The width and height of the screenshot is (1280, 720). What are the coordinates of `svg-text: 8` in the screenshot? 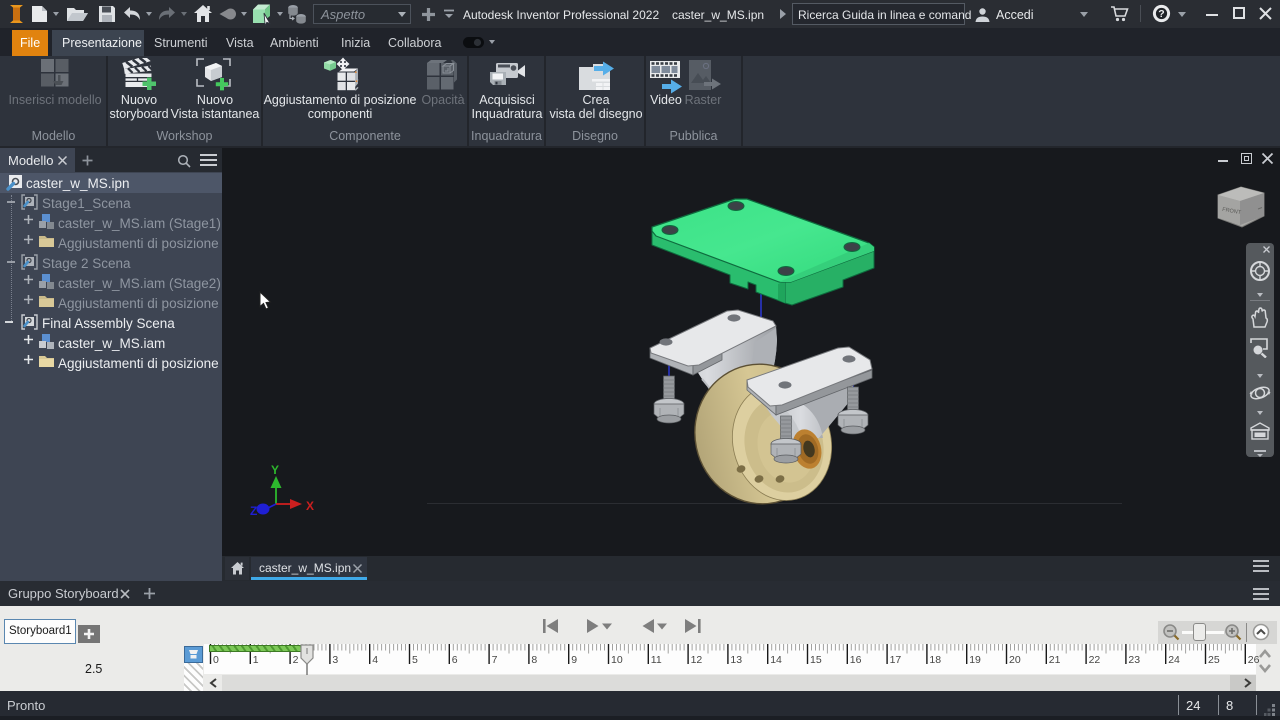 It's located at (534, 660).